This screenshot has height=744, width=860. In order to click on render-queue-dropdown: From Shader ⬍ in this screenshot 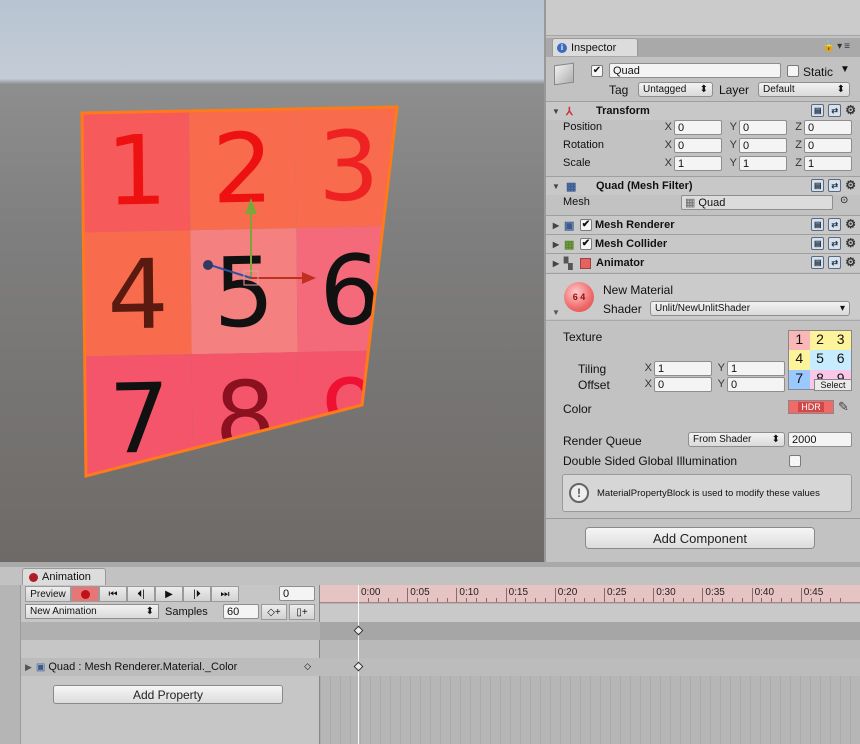, I will do `click(736, 439)`.